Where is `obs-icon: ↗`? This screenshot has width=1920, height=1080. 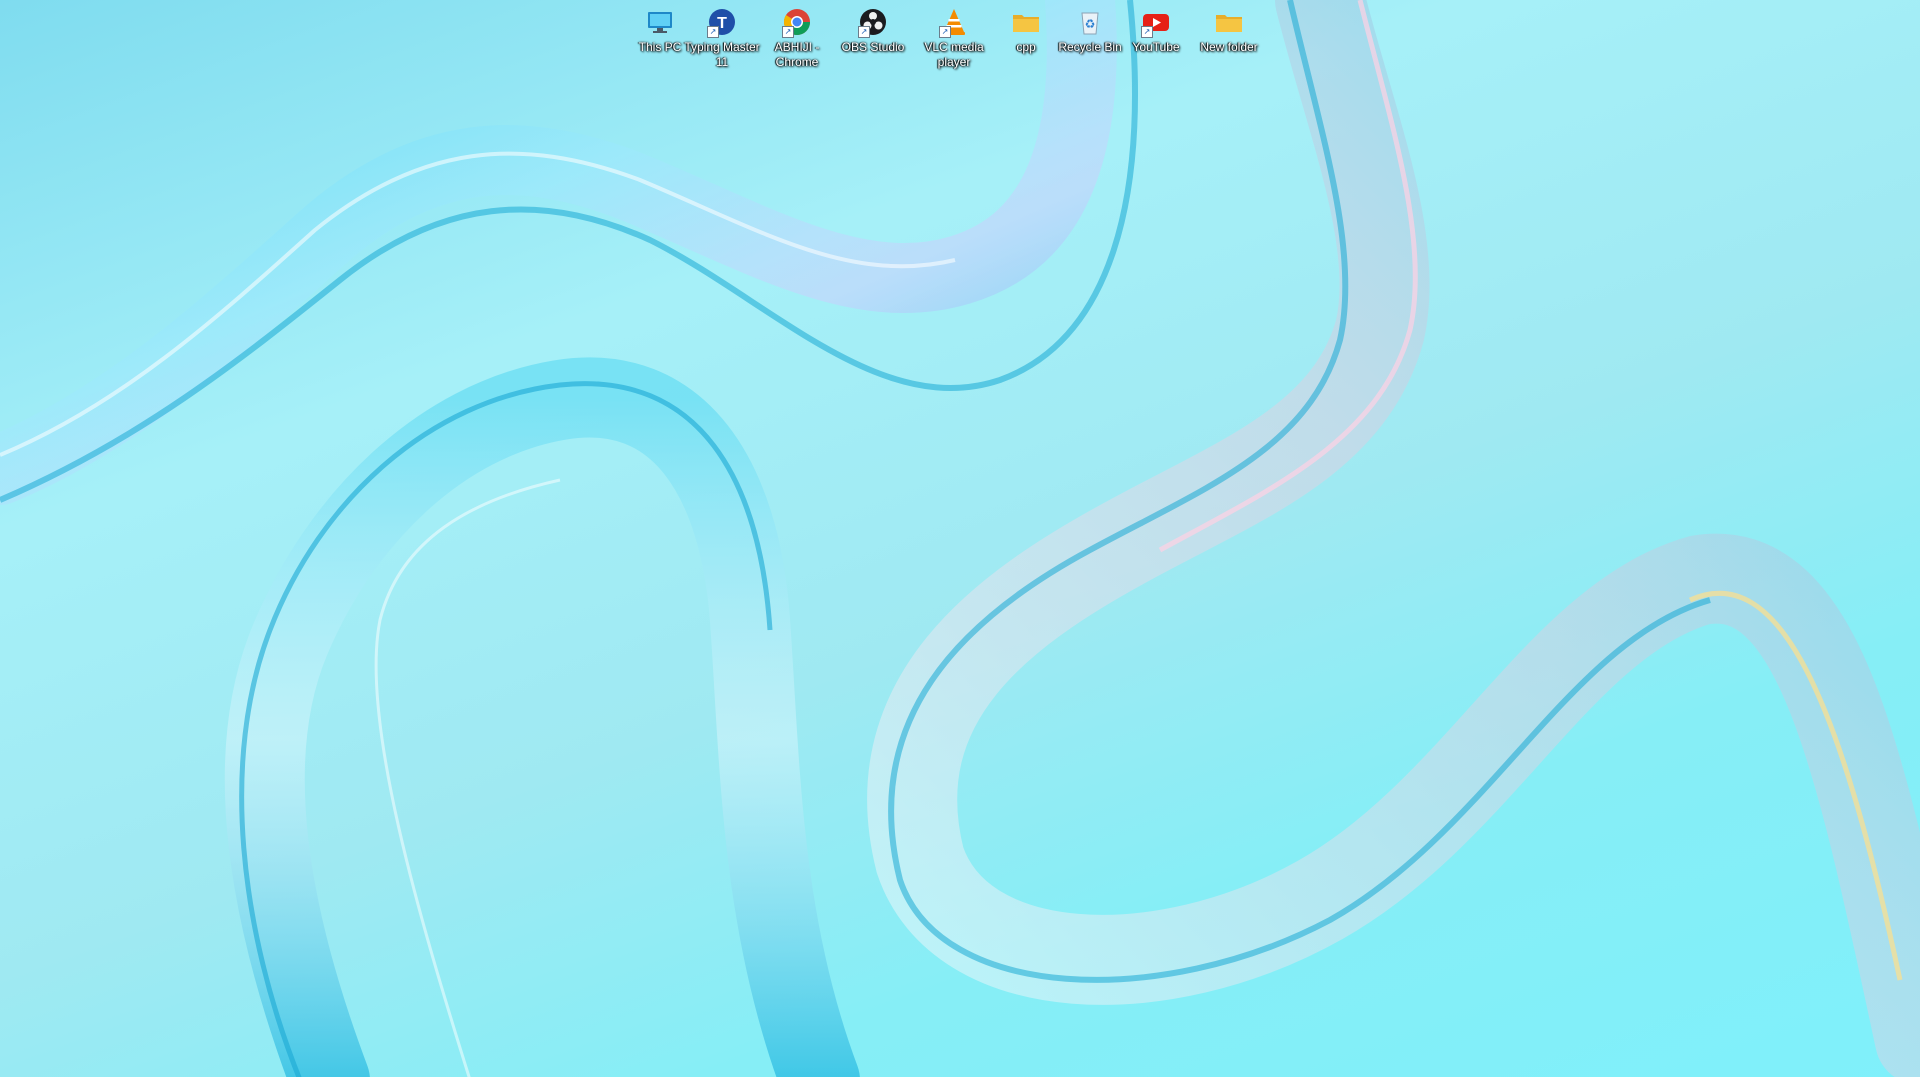 obs-icon: ↗ is located at coordinates (873, 22).